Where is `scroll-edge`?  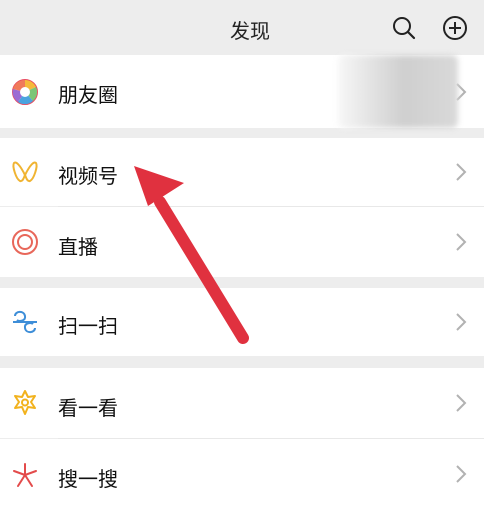 scroll-edge is located at coordinates (492, 255).